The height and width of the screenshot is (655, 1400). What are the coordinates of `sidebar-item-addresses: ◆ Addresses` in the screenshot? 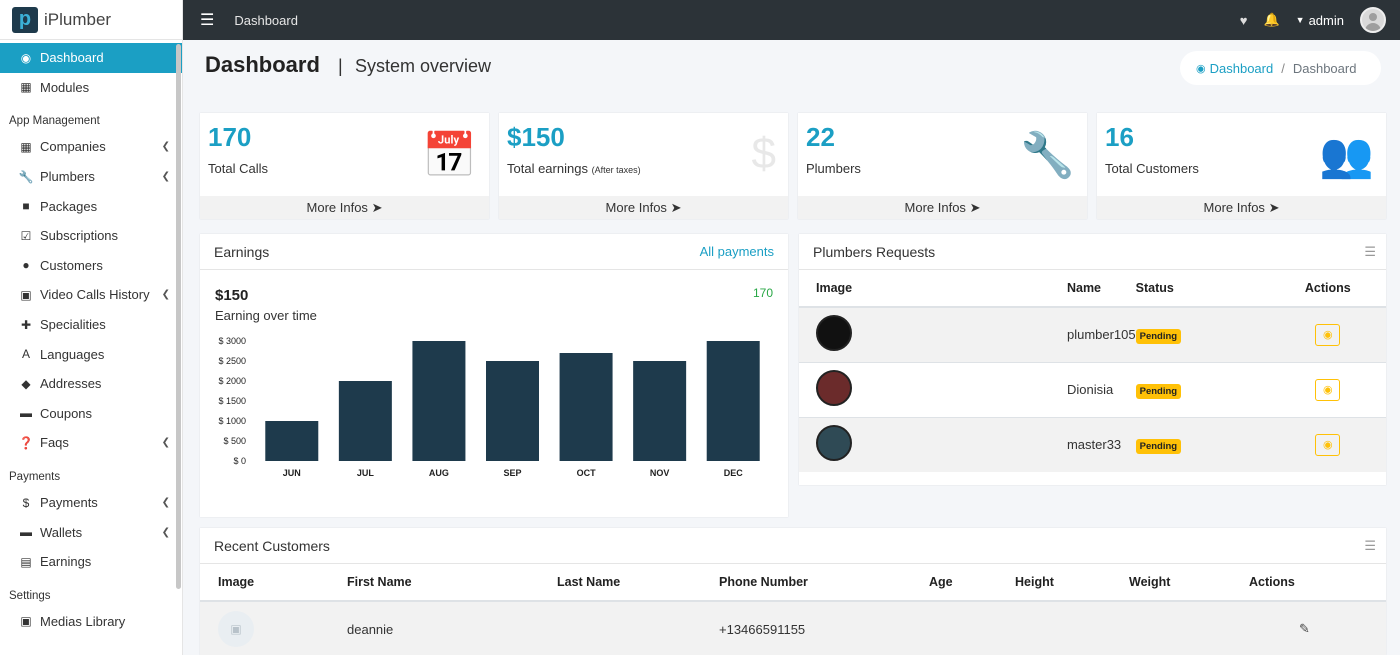 It's located at (91, 384).